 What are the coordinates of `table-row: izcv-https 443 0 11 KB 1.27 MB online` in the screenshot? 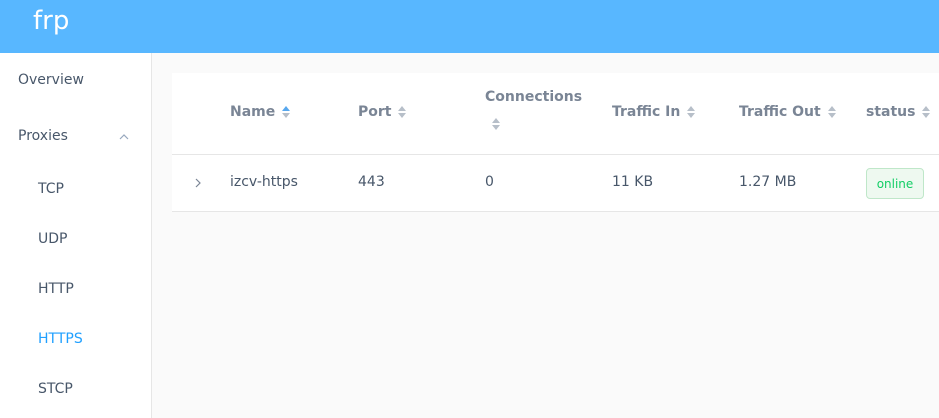 It's located at (555, 183).